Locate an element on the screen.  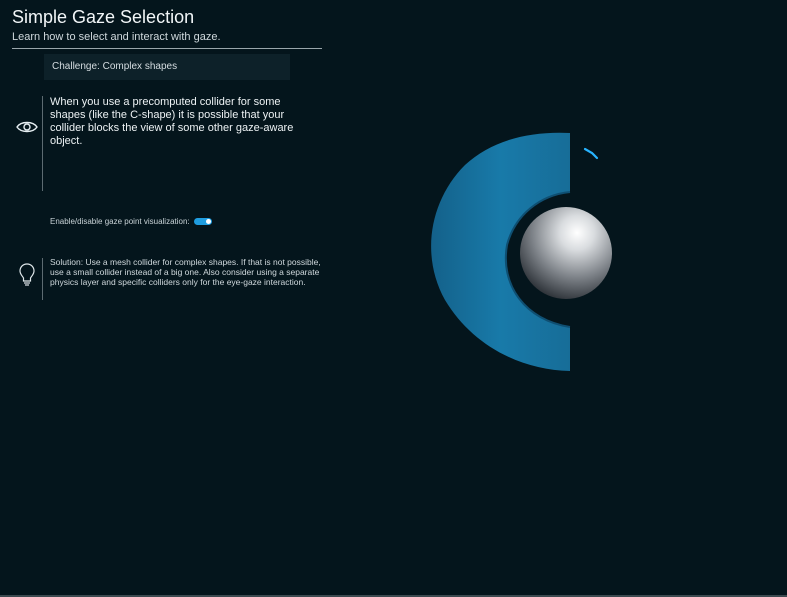
gaze-visualization-toggle-row: Enable/disable gaze point visualization: is located at coordinates (131, 221).